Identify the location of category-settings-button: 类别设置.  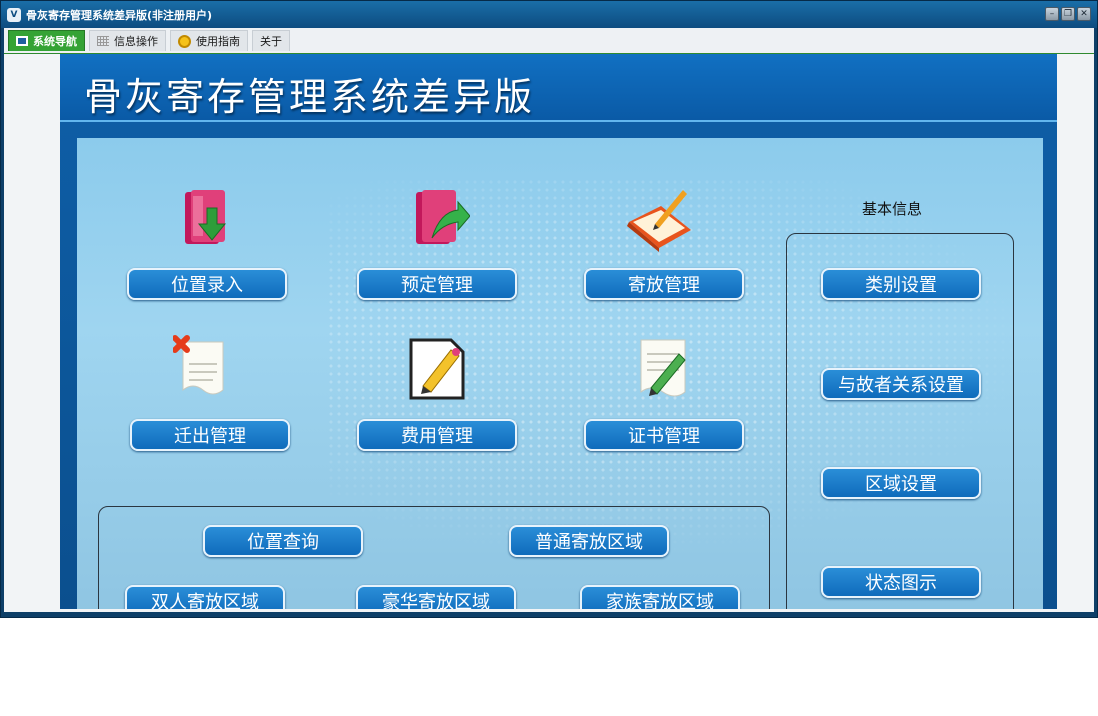
(901, 284).